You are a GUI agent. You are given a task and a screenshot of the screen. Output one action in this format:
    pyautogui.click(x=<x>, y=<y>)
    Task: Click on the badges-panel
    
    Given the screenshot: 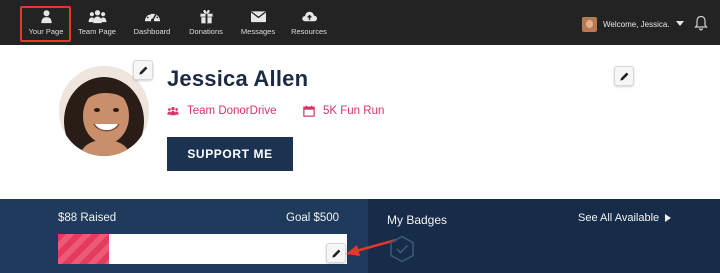 What is the action you would take?
    pyautogui.click(x=544, y=236)
    